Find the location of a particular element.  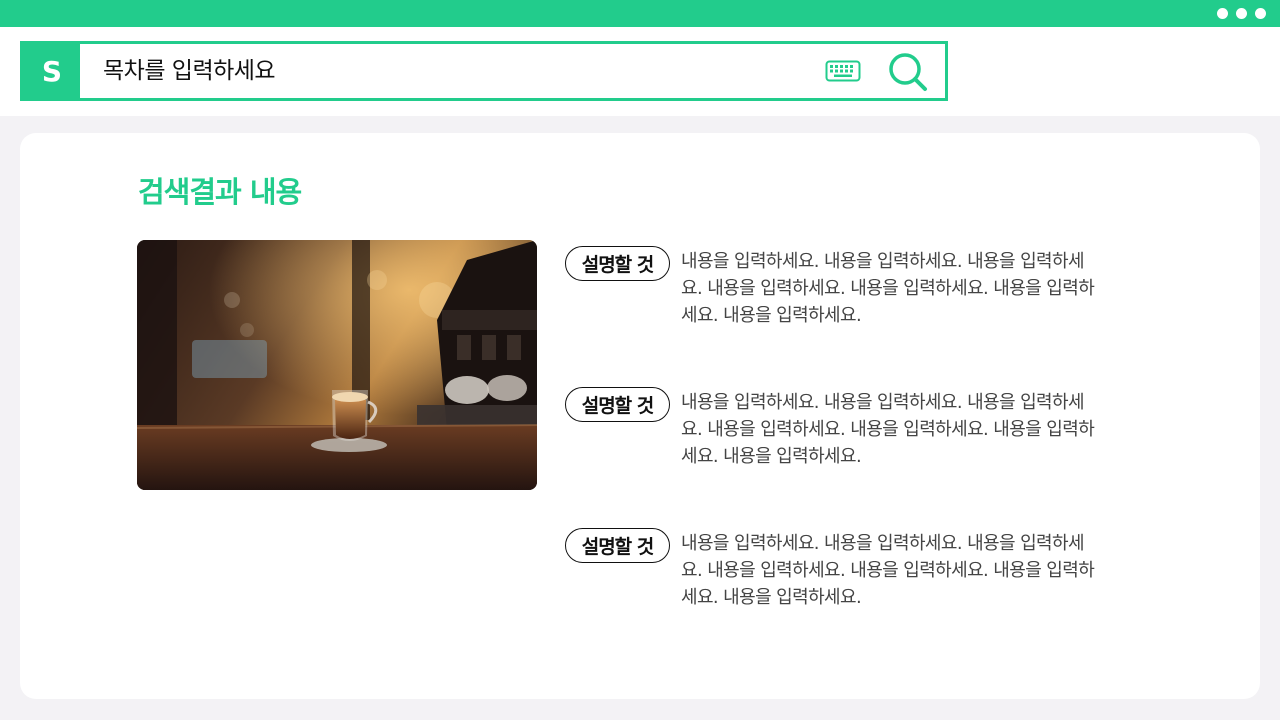

header: S is located at coordinates (640, 71).